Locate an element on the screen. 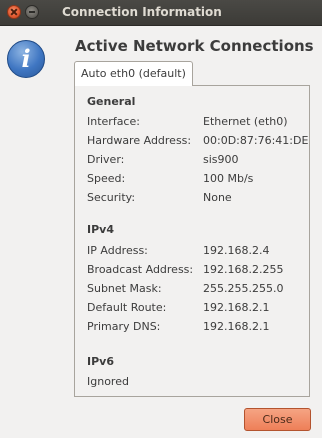  window-close-icon is located at coordinates (14, 12).